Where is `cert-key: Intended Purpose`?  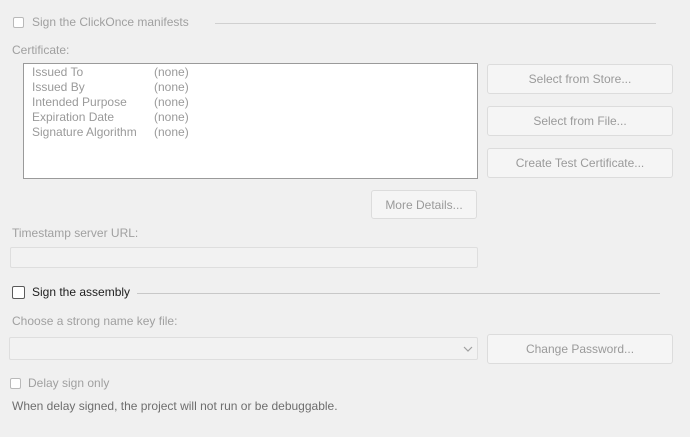
cert-key: Intended Purpose is located at coordinates (79, 102).